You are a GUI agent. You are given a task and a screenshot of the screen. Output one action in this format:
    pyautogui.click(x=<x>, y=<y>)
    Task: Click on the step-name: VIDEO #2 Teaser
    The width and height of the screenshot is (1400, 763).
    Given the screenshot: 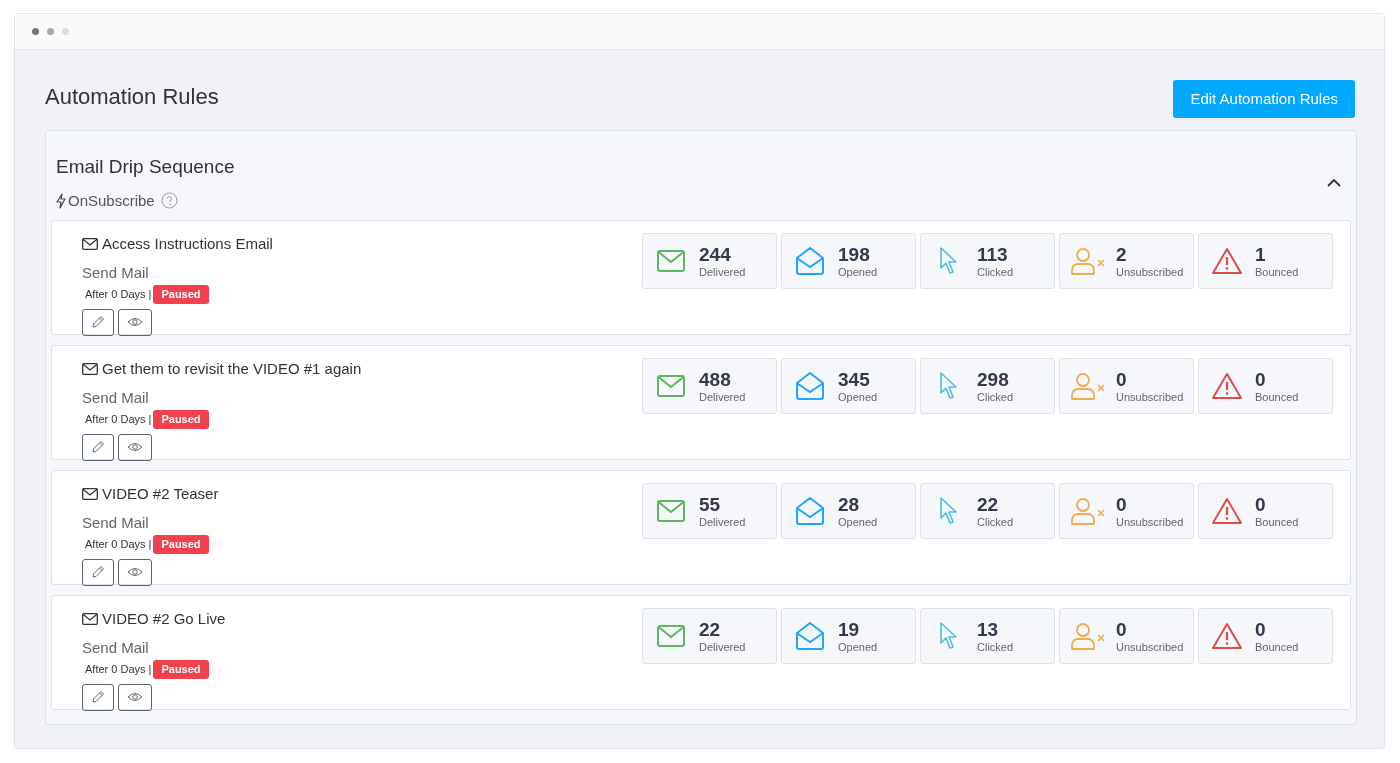 What is the action you would take?
    pyautogui.click(x=160, y=494)
    